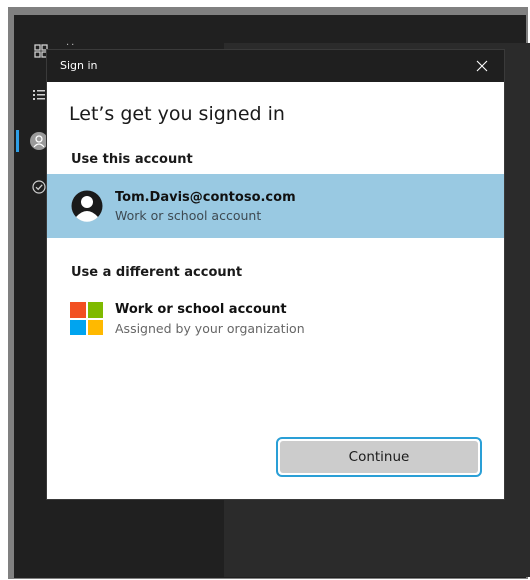 The image size is (530, 580). Describe the element at coordinates (188, 215) in the screenshot. I see `account-type: Work or school account` at that location.